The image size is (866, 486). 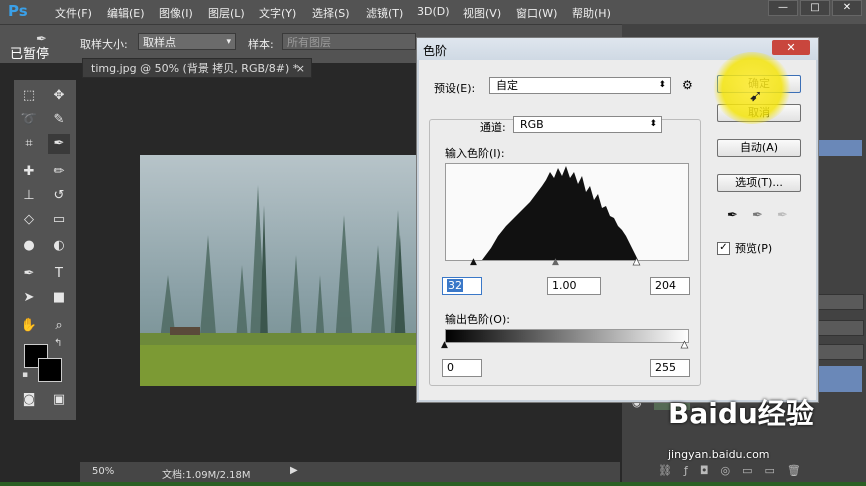 What do you see at coordinates (59, 400) in the screenshot?
I see `screen-mode-icon: ▣` at bounding box center [59, 400].